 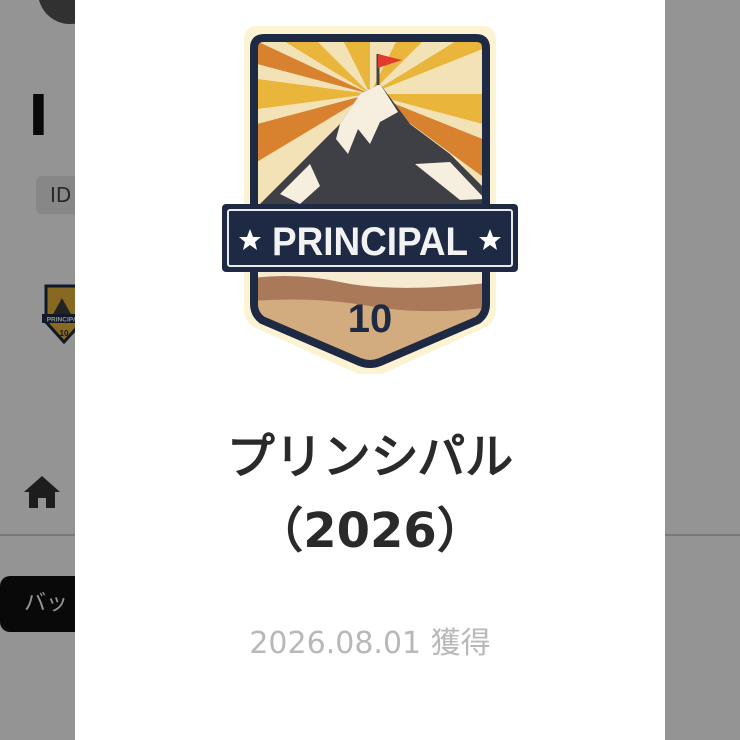 What do you see at coordinates (370, 494) in the screenshot?
I see `badge-title: プリンシパル（2026）` at bounding box center [370, 494].